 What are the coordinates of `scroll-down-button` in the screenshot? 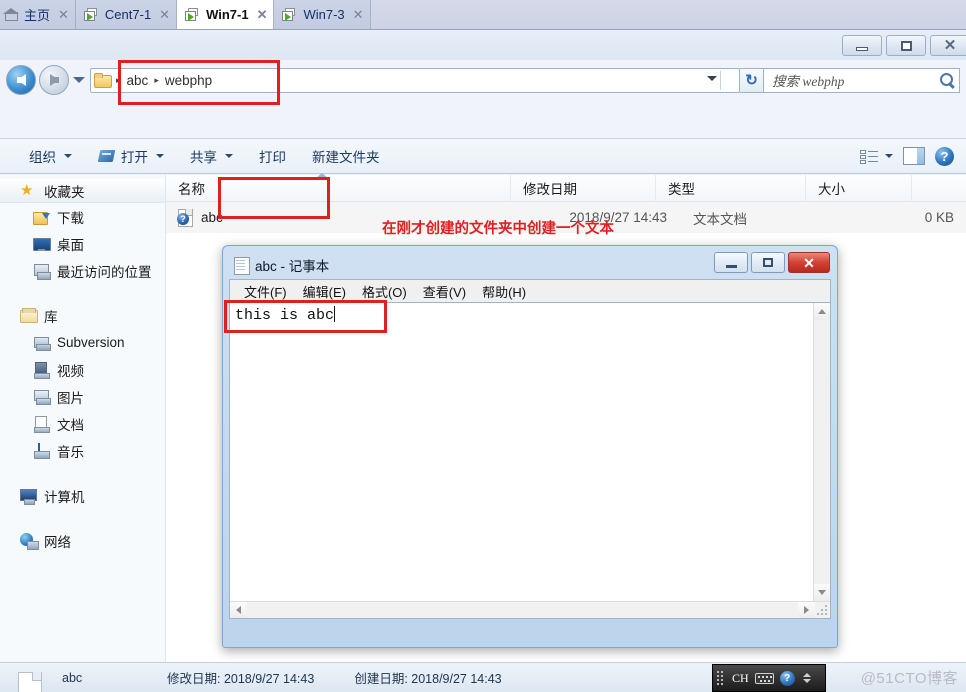 It's located at (822, 592).